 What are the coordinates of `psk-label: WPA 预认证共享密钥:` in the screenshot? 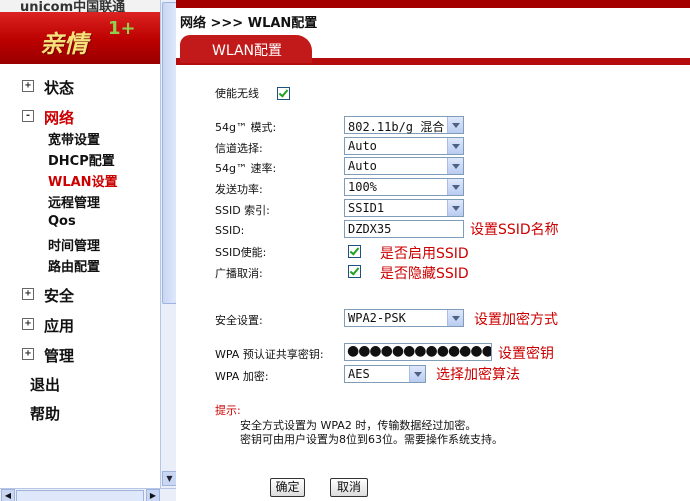 It's located at (269, 354).